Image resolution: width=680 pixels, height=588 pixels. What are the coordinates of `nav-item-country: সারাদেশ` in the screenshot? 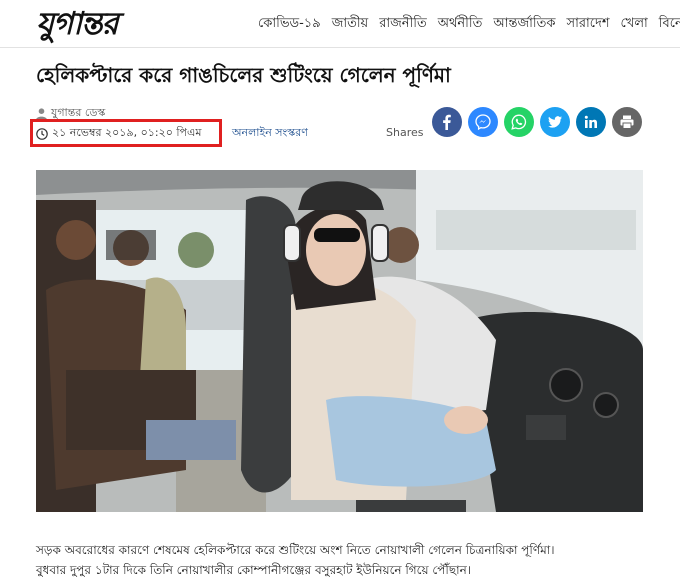 It's located at (587, 24).